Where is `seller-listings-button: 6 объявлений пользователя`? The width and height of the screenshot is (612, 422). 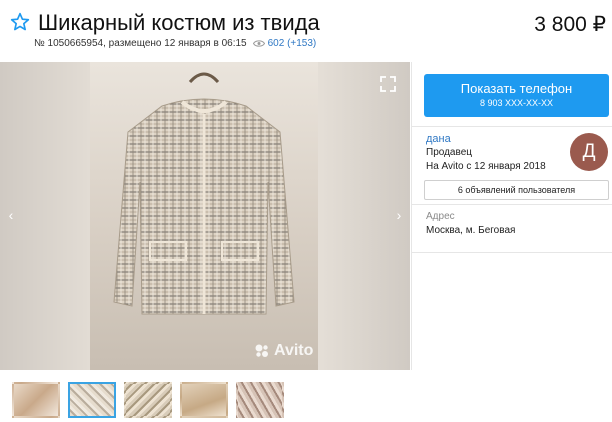
seller-listings-button: 6 объявлений пользователя is located at coordinates (516, 190).